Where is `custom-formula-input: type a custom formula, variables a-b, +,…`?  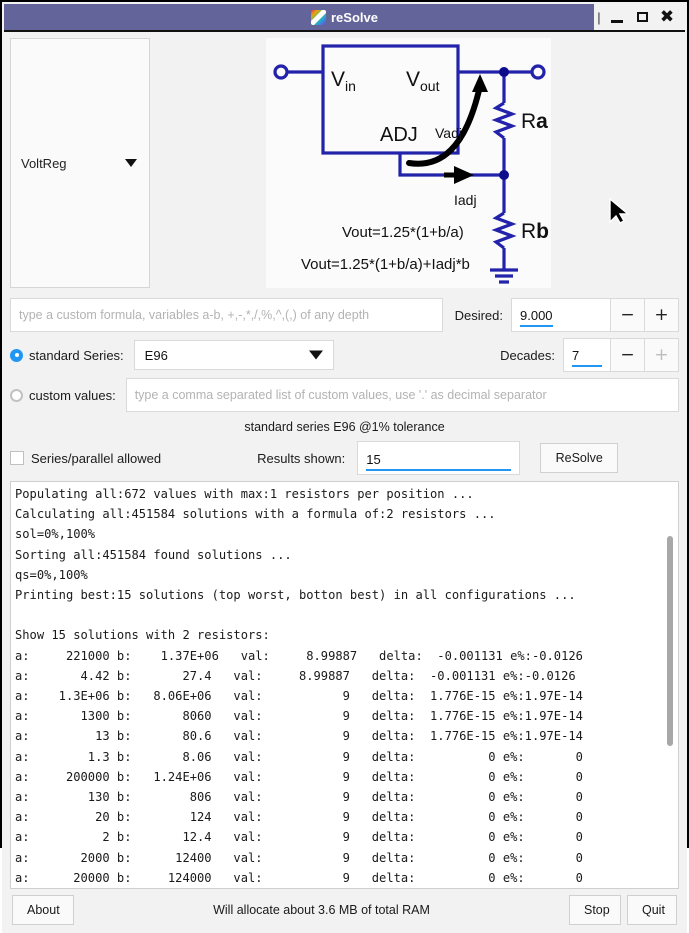
custom-formula-input: type a custom formula, variables a-b, +,… is located at coordinates (226, 315).